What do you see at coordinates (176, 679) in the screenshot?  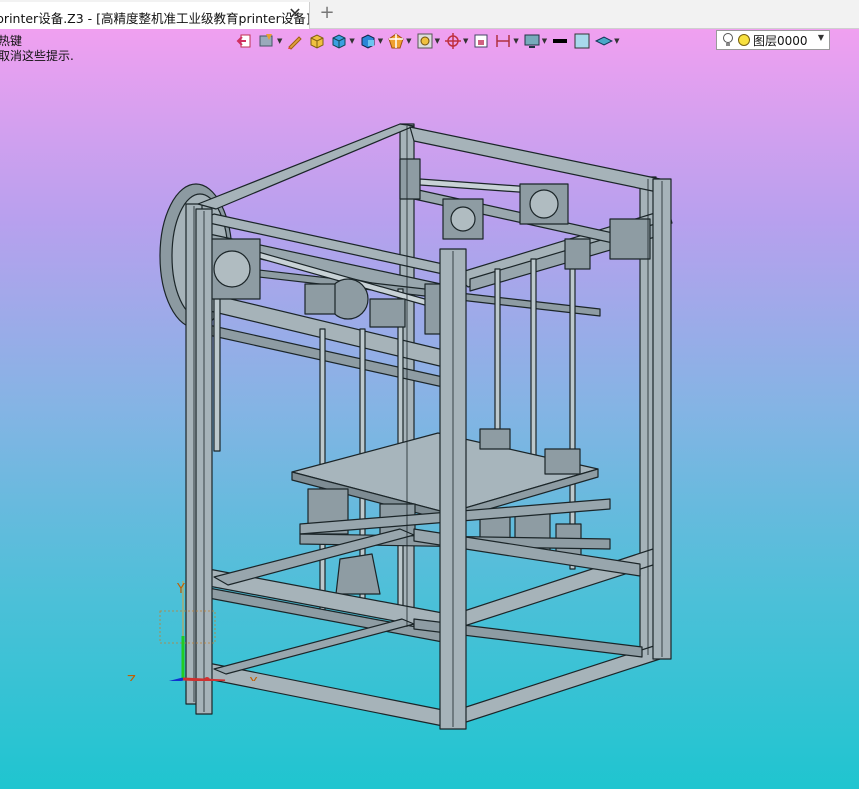 I see `z-axis` at bounding box center [176, 679].